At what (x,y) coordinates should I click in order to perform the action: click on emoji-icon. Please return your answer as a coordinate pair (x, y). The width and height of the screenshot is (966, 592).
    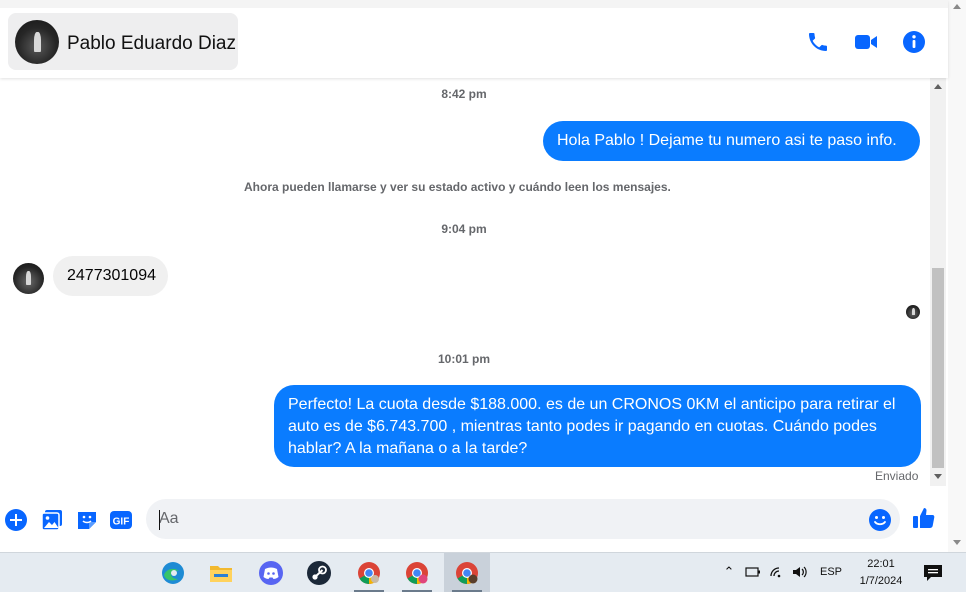
    Looking at the image, I should click on (880, 520).